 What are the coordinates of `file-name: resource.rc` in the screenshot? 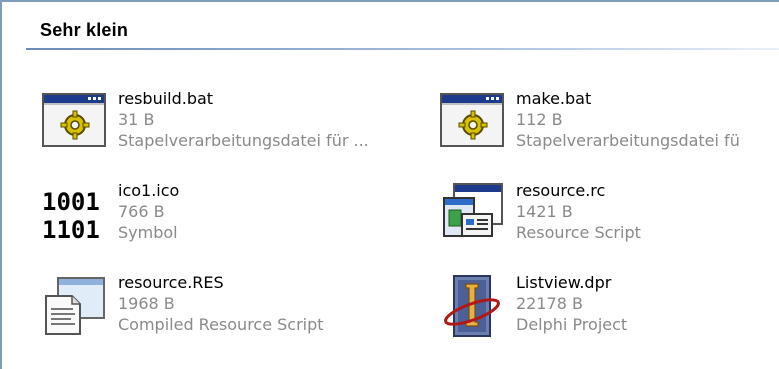 It's located at (561, 190).